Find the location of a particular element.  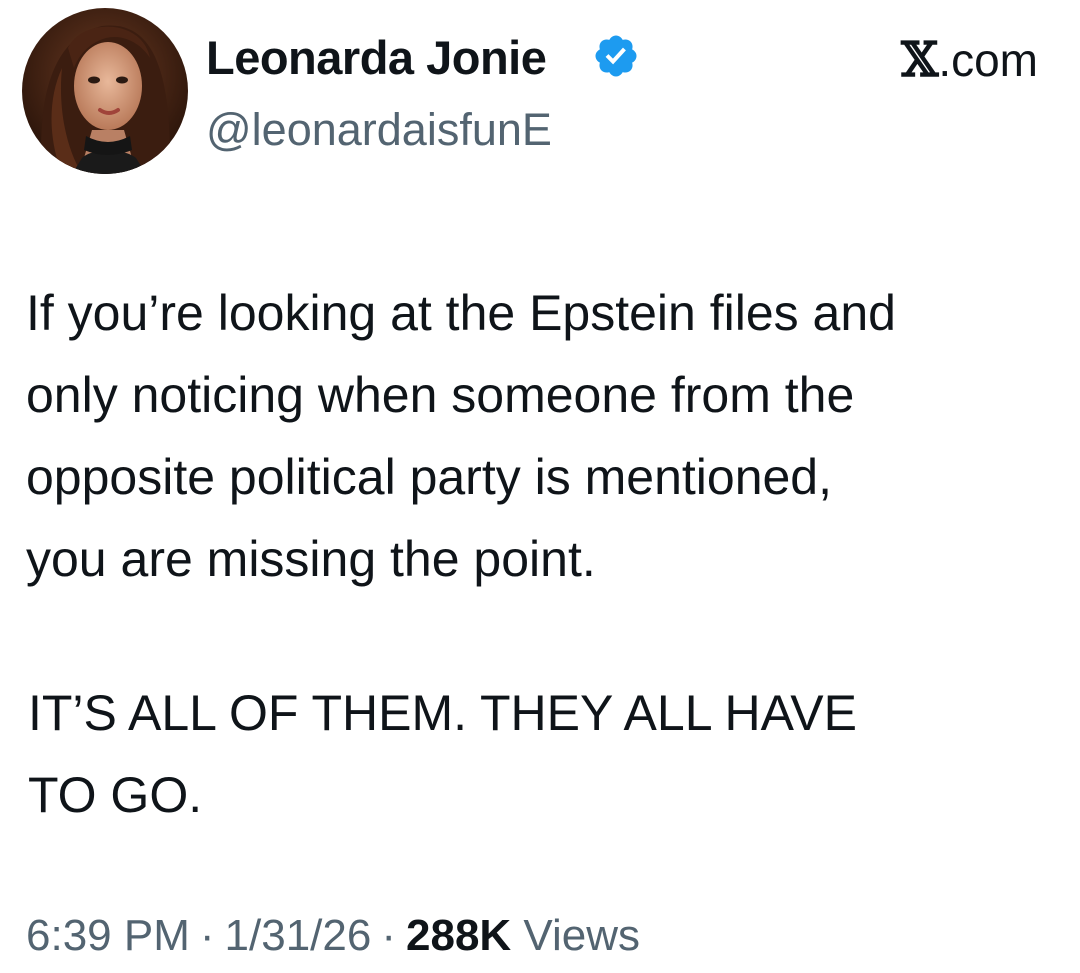

tweet-text-line: only noticing when someone from the is located at coordinates (440, 395).